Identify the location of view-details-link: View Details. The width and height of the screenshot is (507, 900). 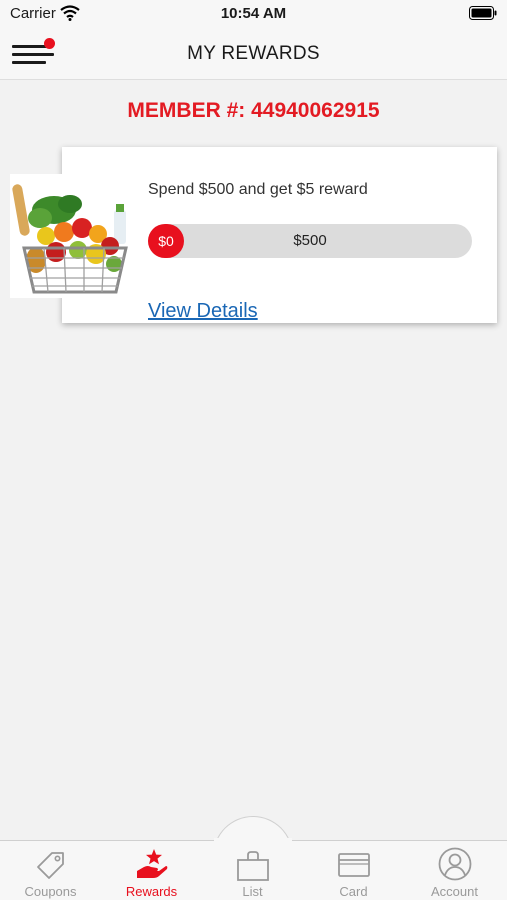
(203, 311).